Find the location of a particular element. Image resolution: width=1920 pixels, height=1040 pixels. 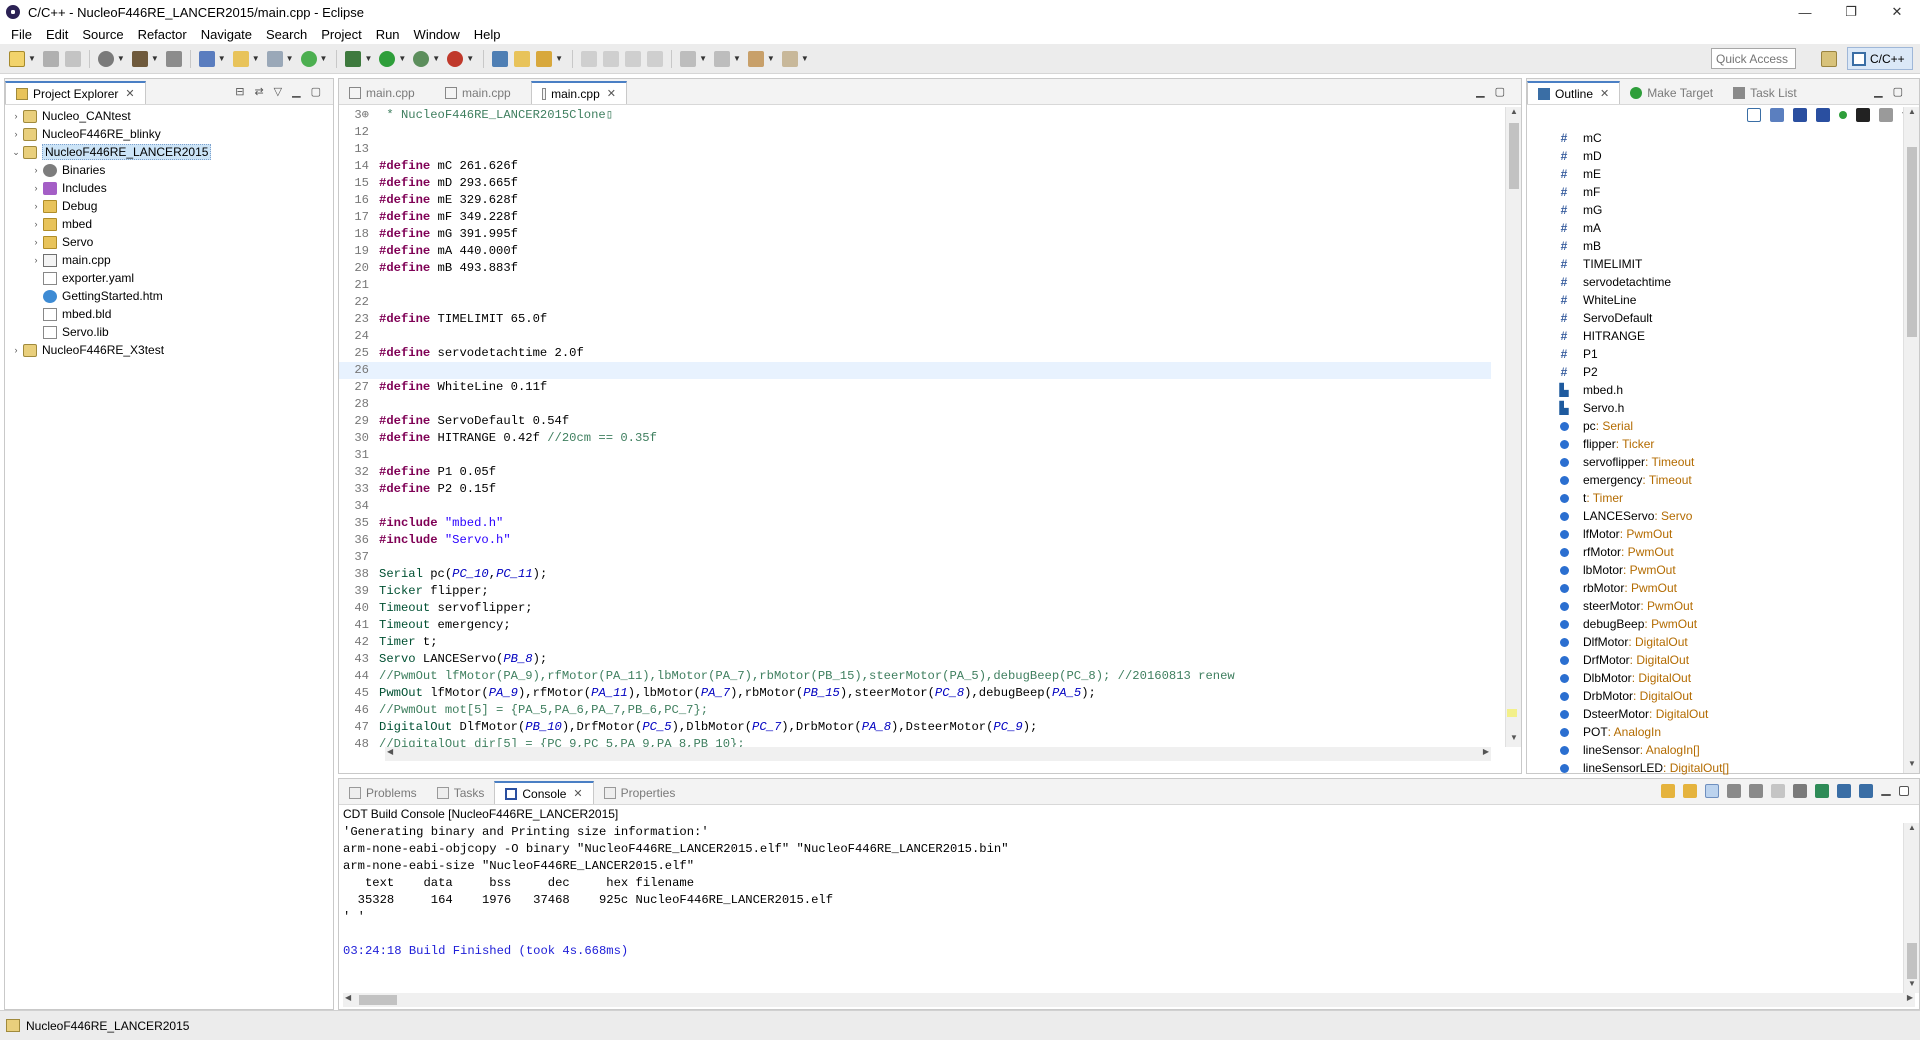

group-includes-icon is located at coordinates (1886, 115).